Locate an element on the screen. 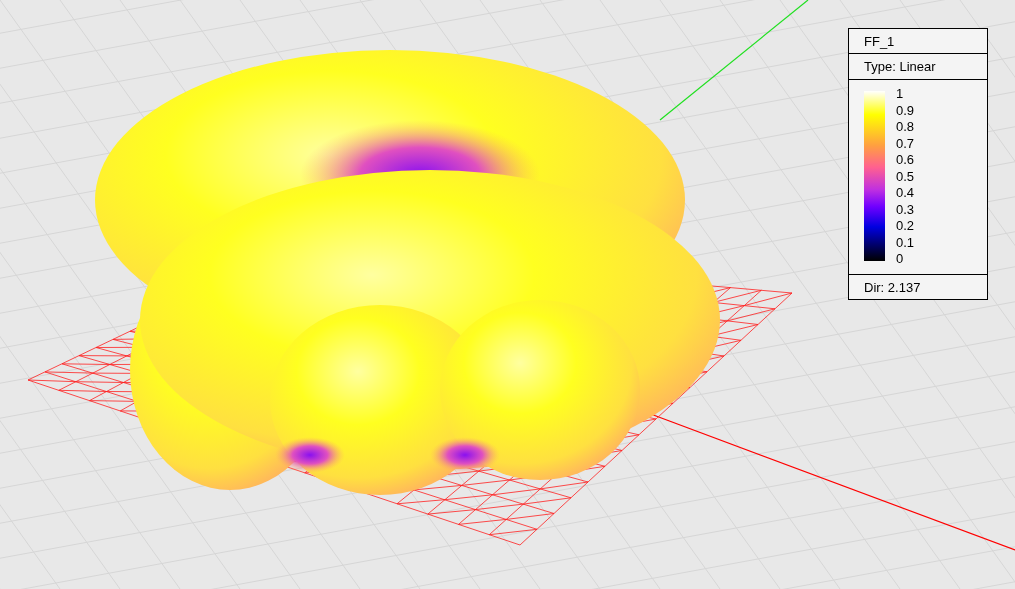  scale-tick-label: 0.3 is located at coordinates (905, 209).